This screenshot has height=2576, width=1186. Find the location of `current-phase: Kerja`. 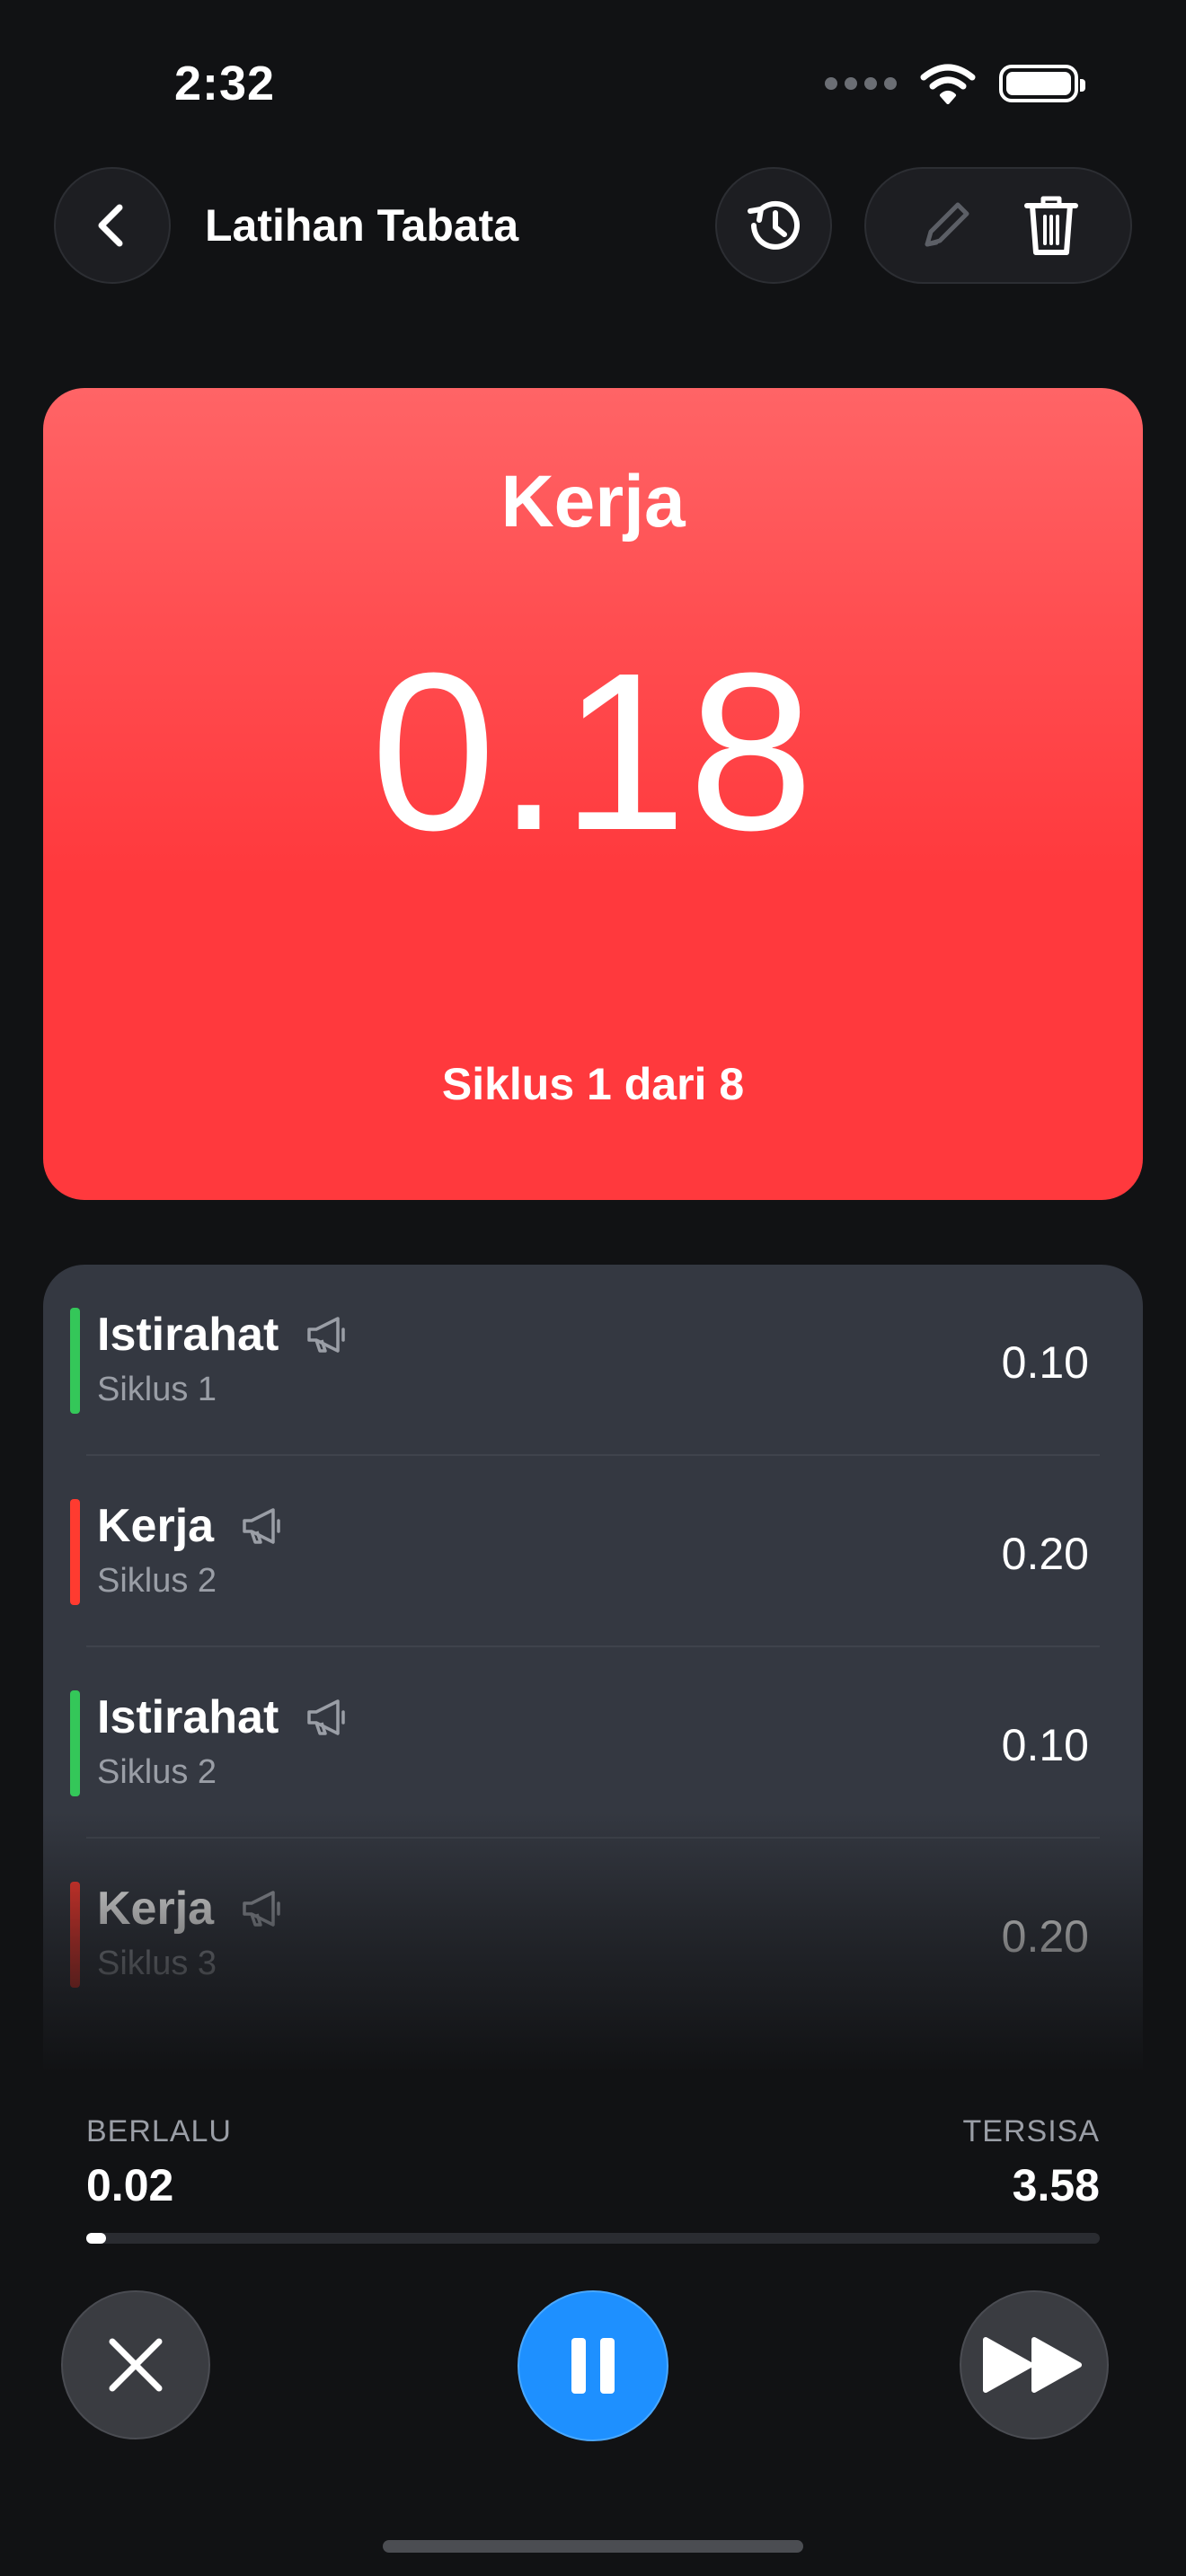

current-phase: Kerja is located at coordinates (593, 502).